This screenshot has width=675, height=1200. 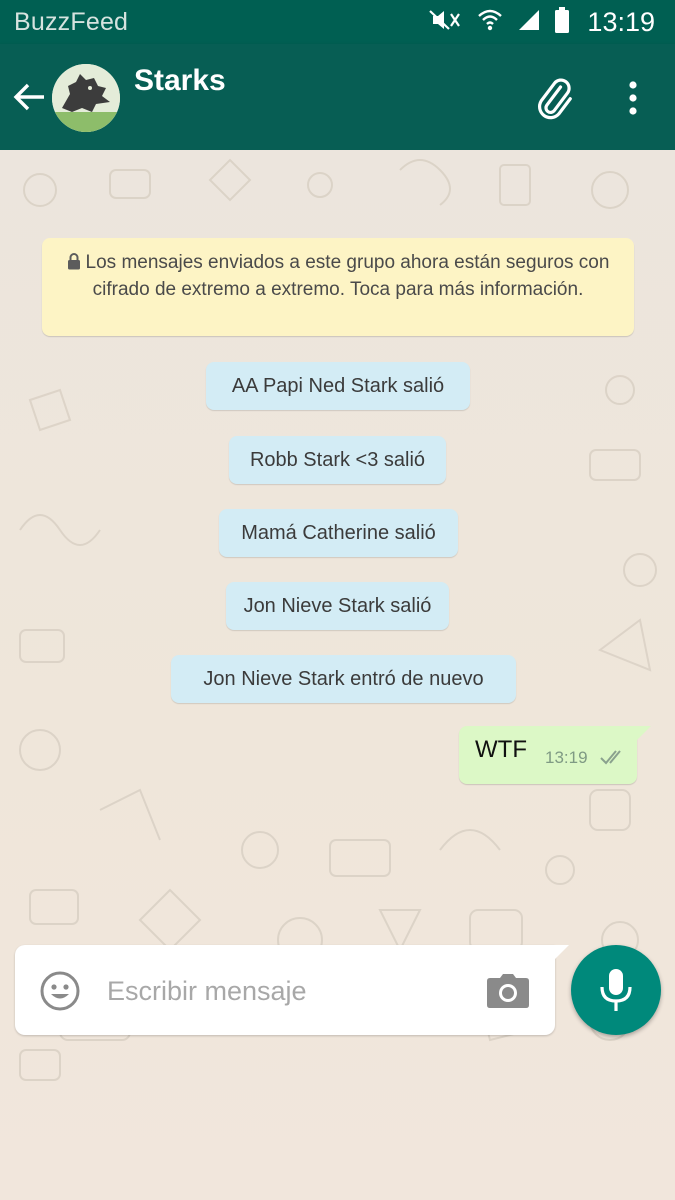 I want to click on mic-icon, so click(x=616, y=990).